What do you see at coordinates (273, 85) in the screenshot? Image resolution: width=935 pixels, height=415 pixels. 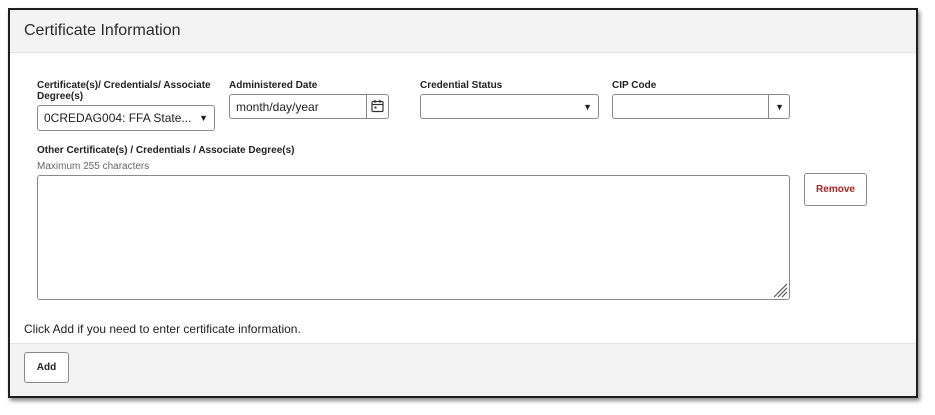 I see `administered-date-label: Administered Date` at bounding box center [273, 85].